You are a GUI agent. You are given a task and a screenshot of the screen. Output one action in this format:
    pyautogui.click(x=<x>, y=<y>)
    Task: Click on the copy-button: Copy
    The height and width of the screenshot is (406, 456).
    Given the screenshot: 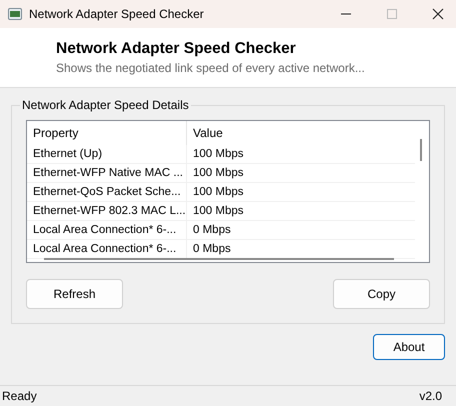 What is the action you would take?
    pyautogui.click(x=381, y=294)
    